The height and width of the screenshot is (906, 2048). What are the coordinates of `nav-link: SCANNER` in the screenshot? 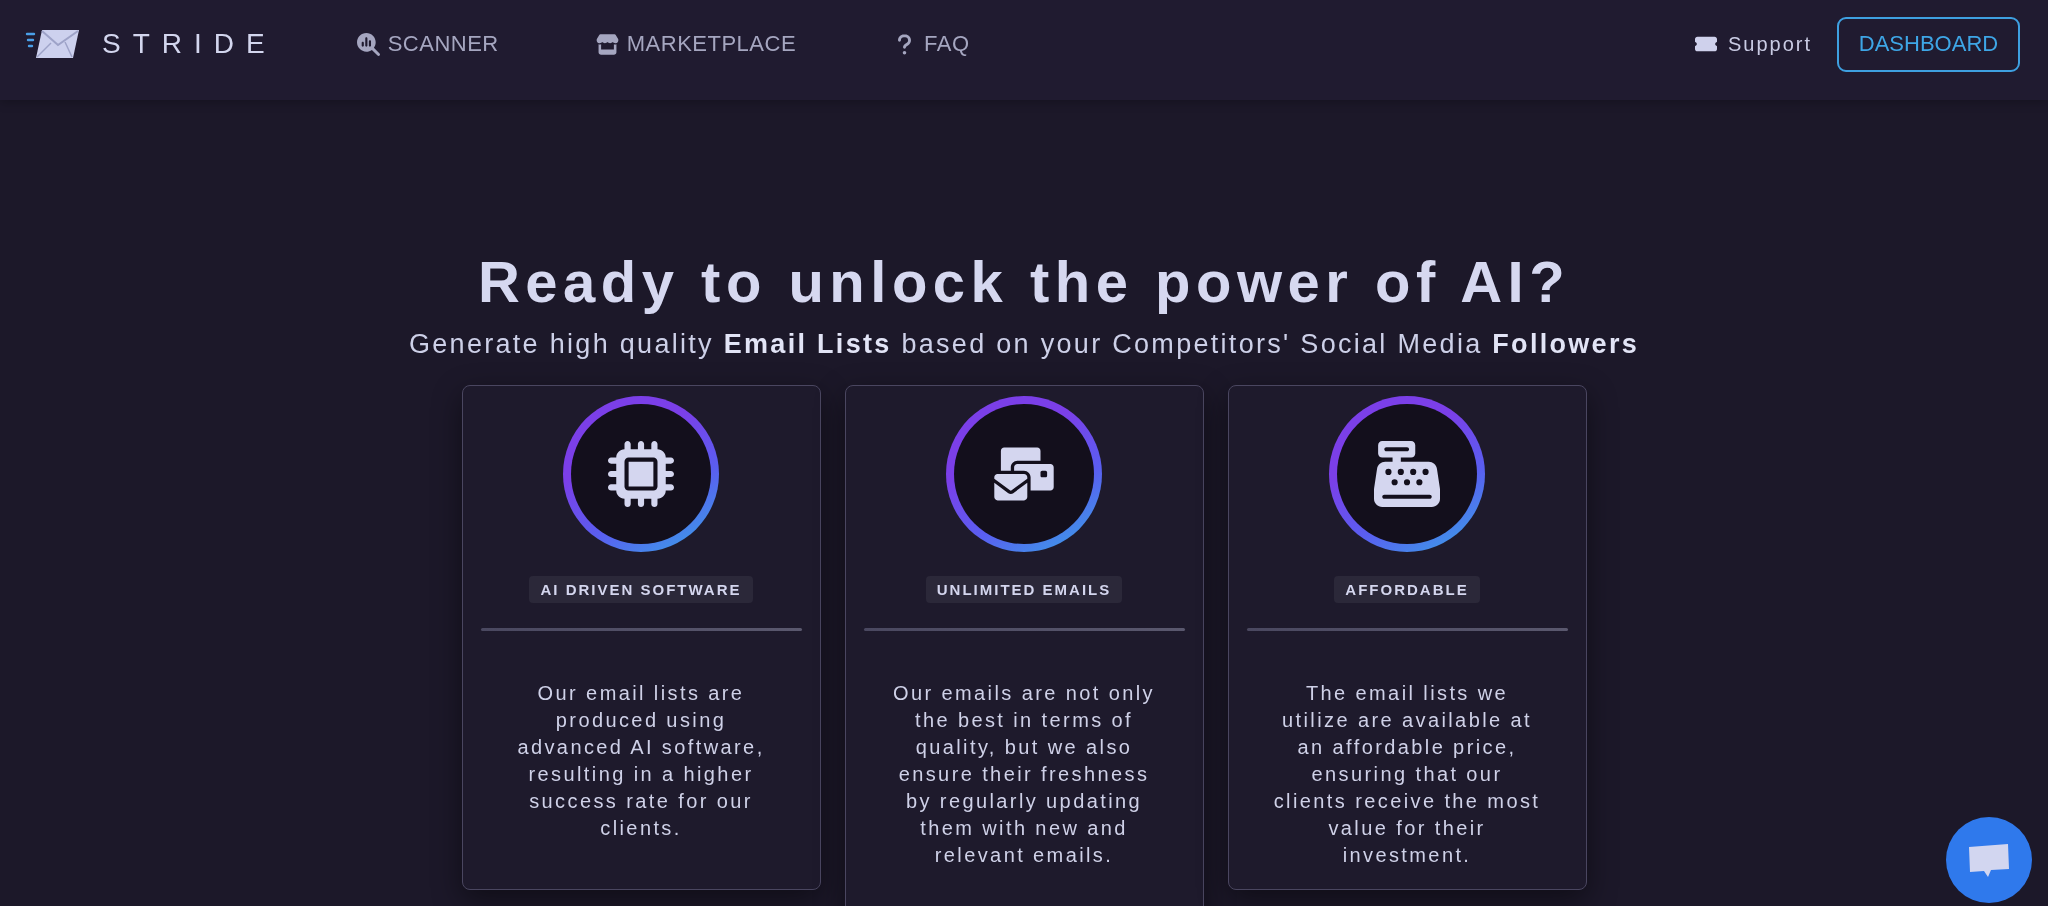 It's located at (427, 44).